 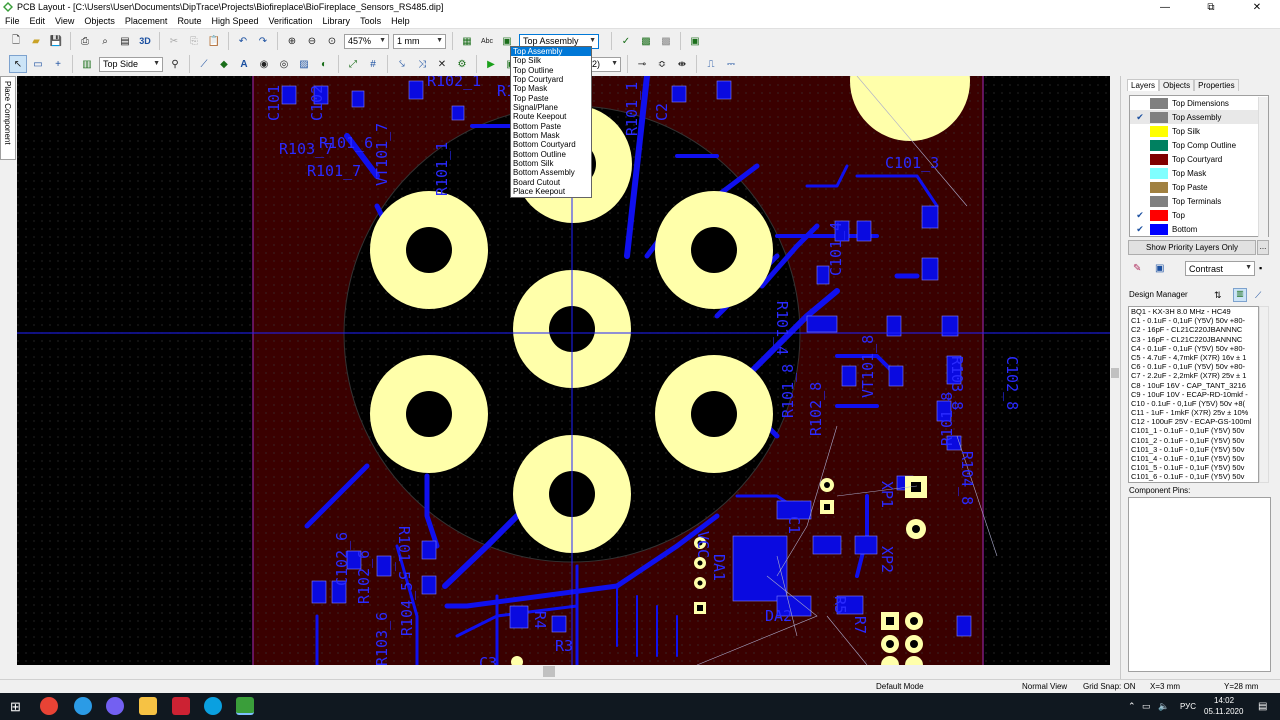 I want to click on design-rules-icon: ✓, so click(x=626, y=41).